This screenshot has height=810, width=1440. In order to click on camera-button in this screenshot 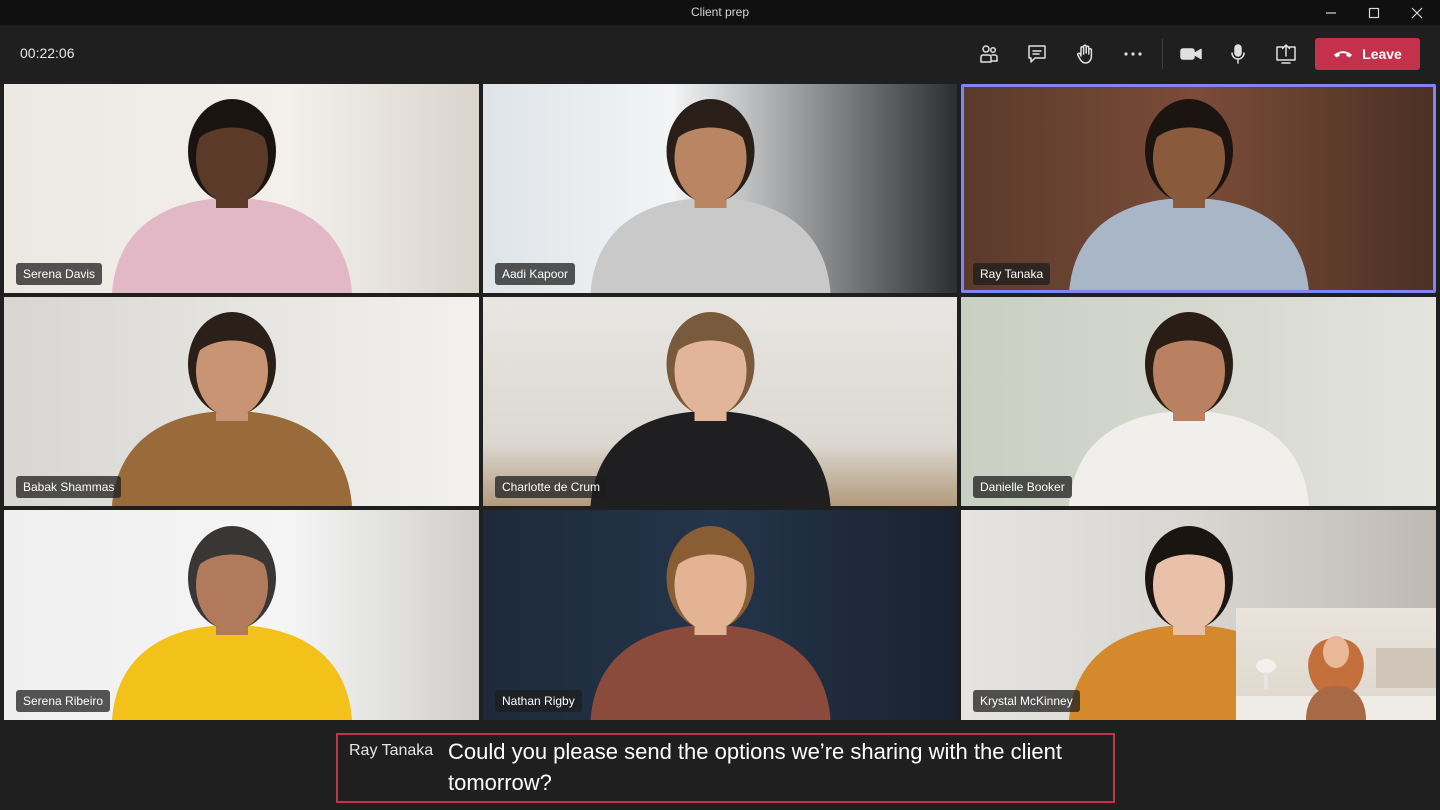, I will do `click(1191, 54)`.